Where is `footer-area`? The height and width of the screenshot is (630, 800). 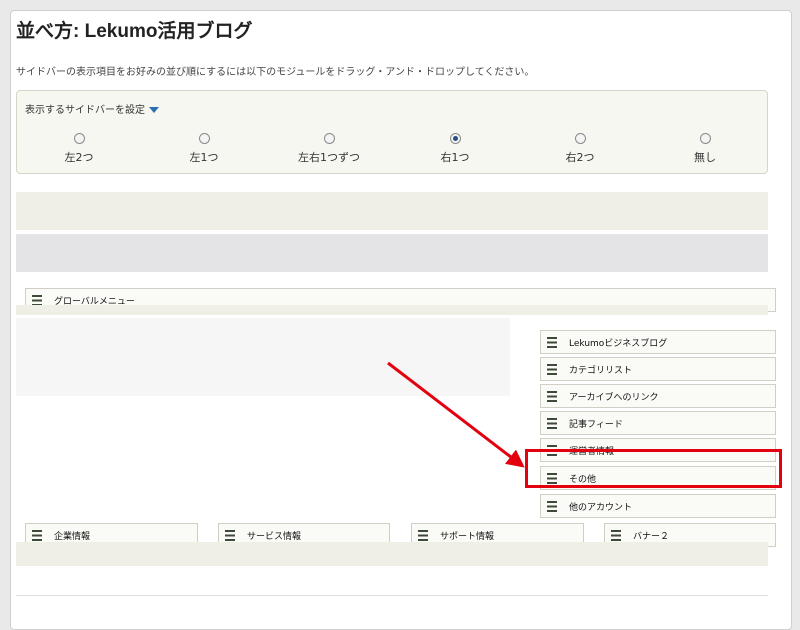
footer-area is located at coordinates (392, 554).